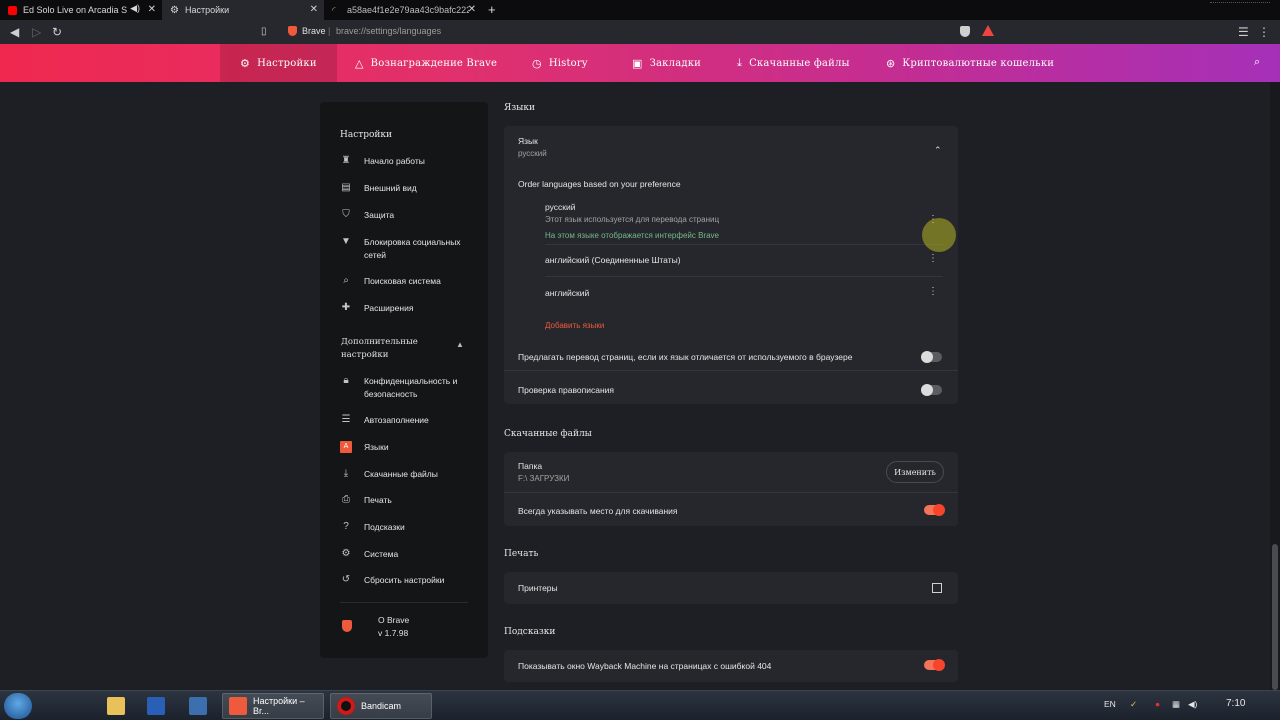 Image resolution: width=1280 pixels, height=720 pixels. What do you see at coordinates (1176, 704) in the screenshot?
I see `network-icon: ▦` at bounding box center [1176, 704].